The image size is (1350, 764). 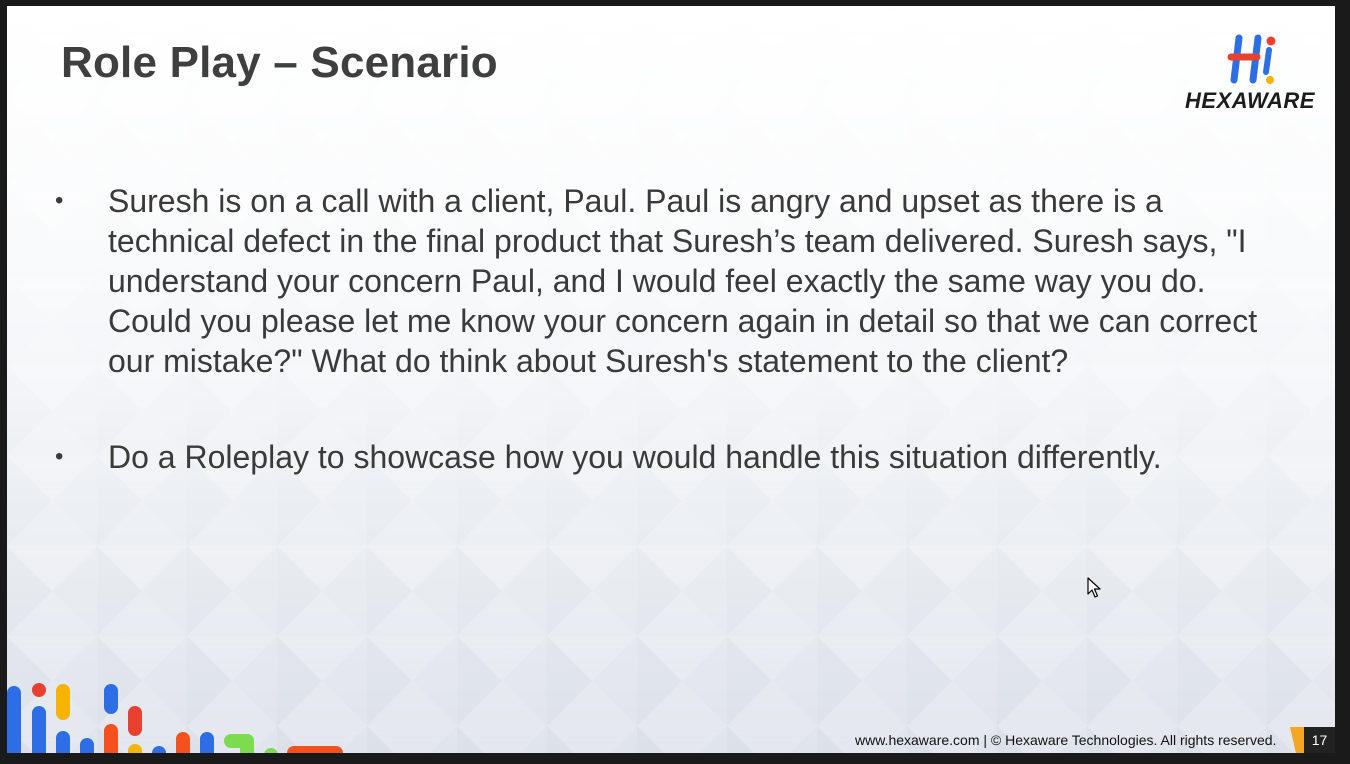 What do you see at coordinates (175, 718) in the screenshot?
I see `decorative-color-bars` at bounding box center [175, 718].